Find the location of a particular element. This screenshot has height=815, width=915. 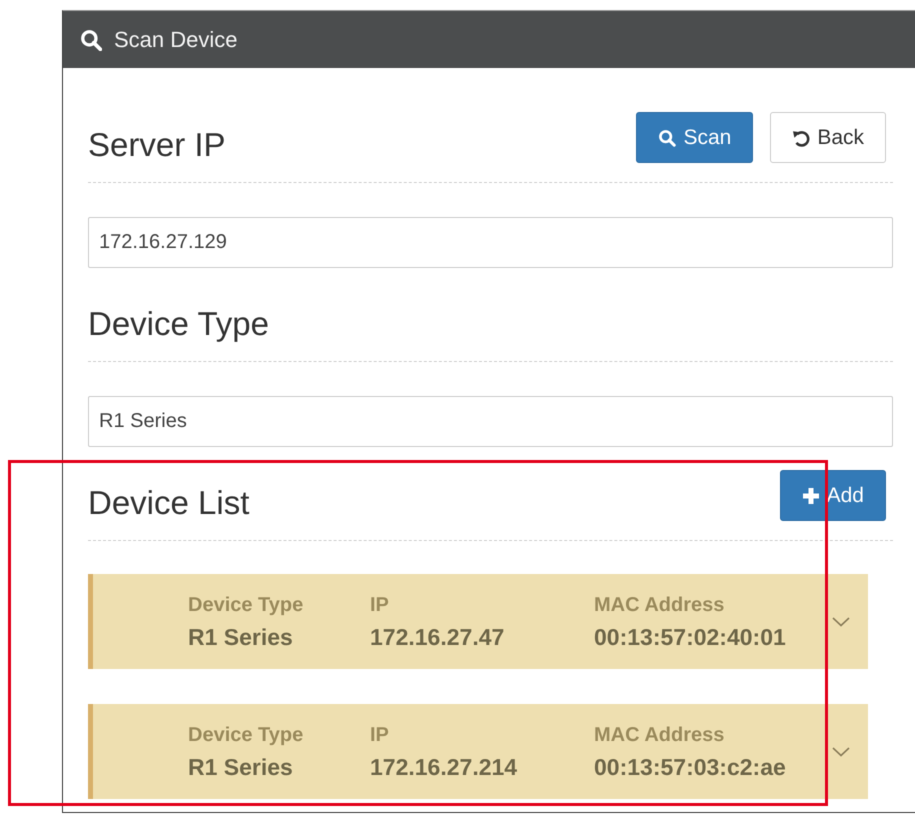

field-value: 00:13:57:02:40:01 is located at coordinates (690, 636).